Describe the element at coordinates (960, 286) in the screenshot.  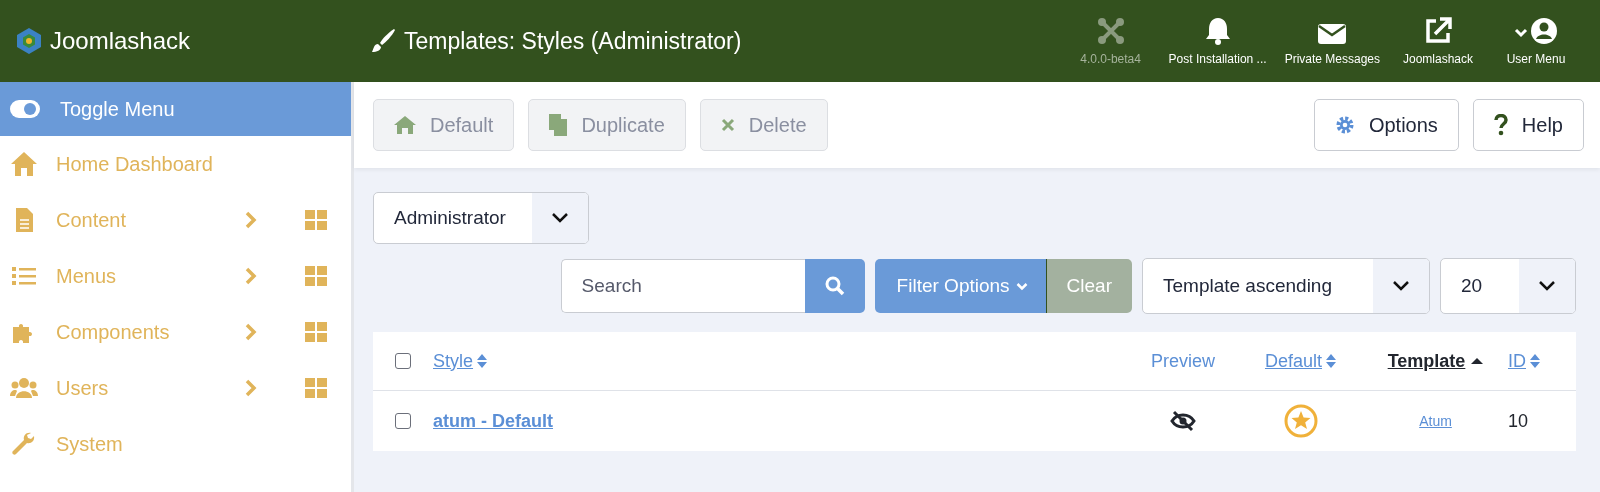
I see `filter-options-button: Filter Options` at that location.